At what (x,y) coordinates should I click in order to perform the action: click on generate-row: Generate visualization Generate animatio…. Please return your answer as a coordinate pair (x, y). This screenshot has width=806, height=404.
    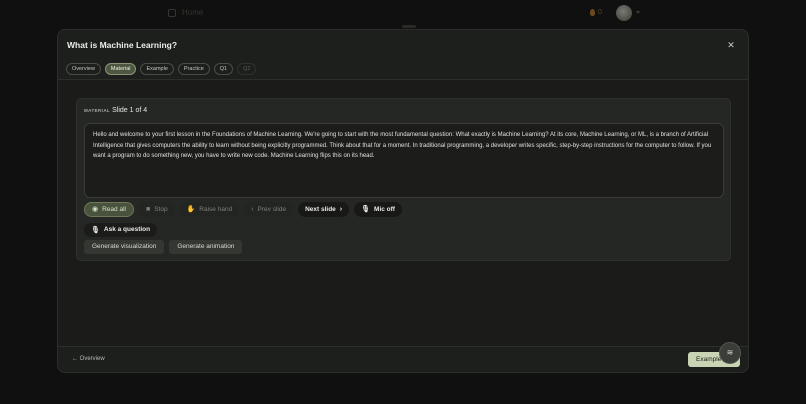
    Looking at the image, I should click on (163, 247).